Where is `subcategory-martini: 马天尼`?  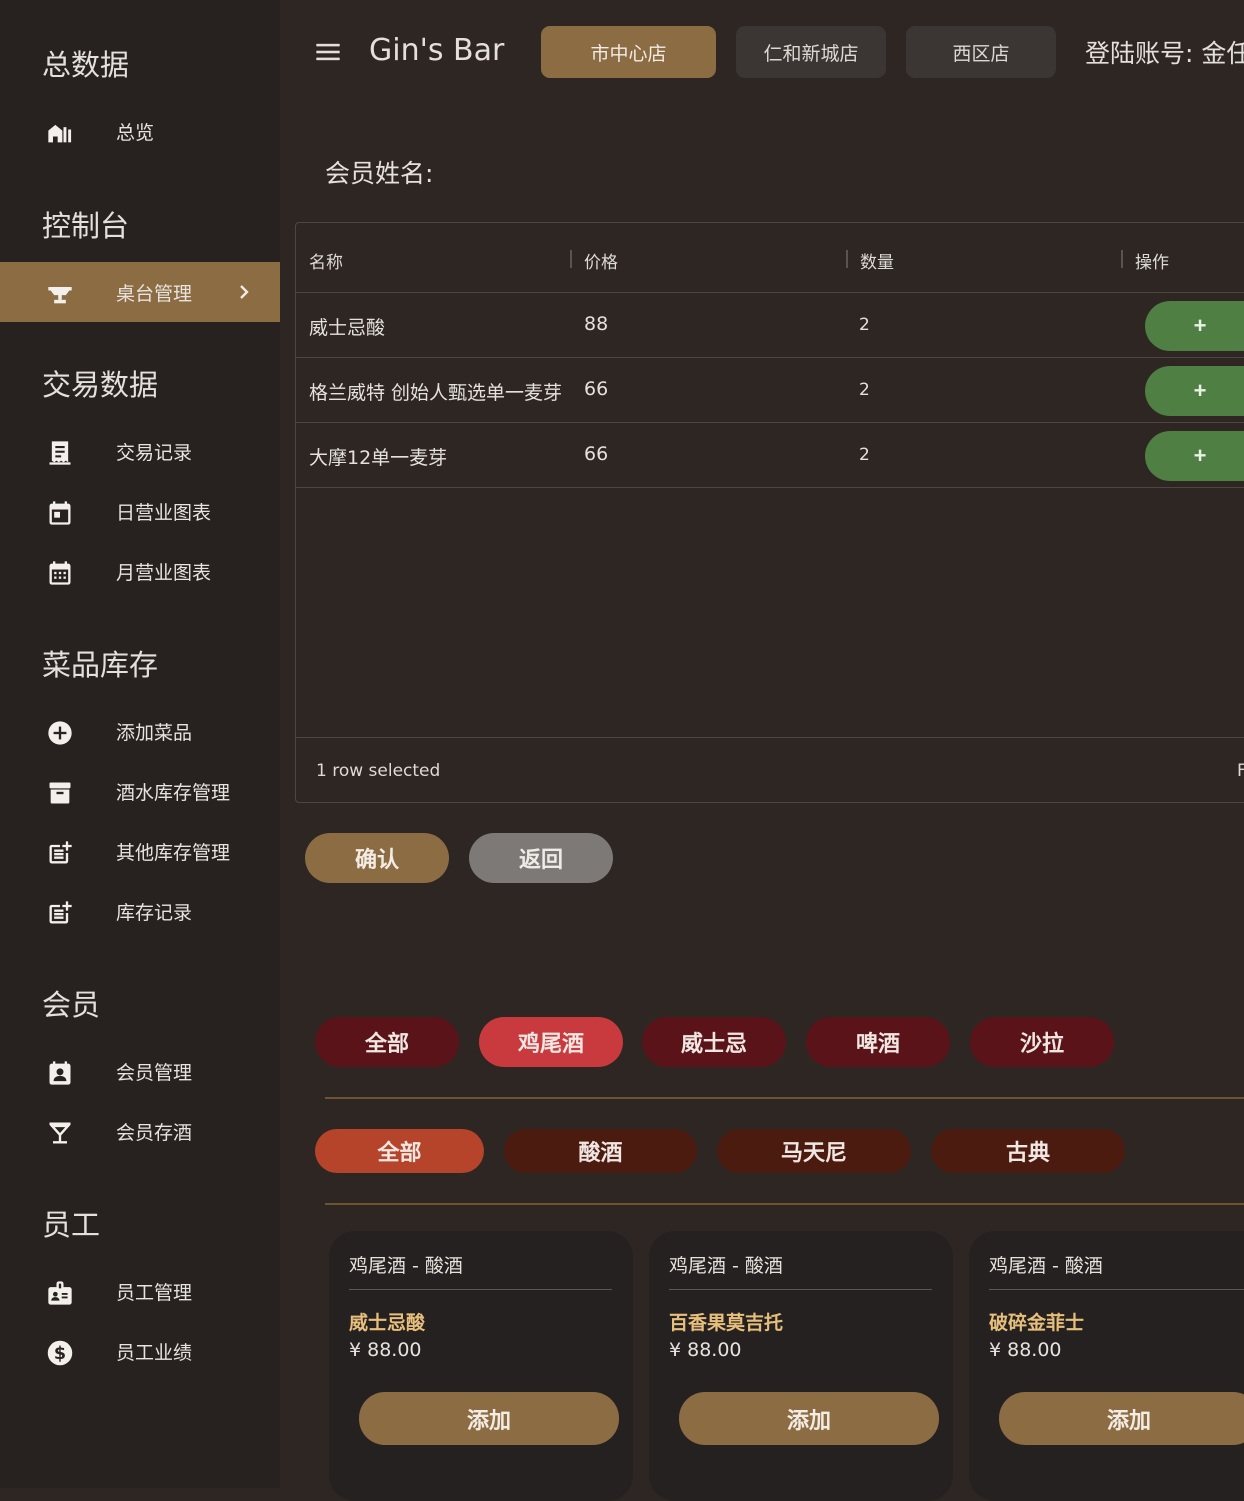
subcategory-martini: 马天尼 is located at coordinates (814, 1151).